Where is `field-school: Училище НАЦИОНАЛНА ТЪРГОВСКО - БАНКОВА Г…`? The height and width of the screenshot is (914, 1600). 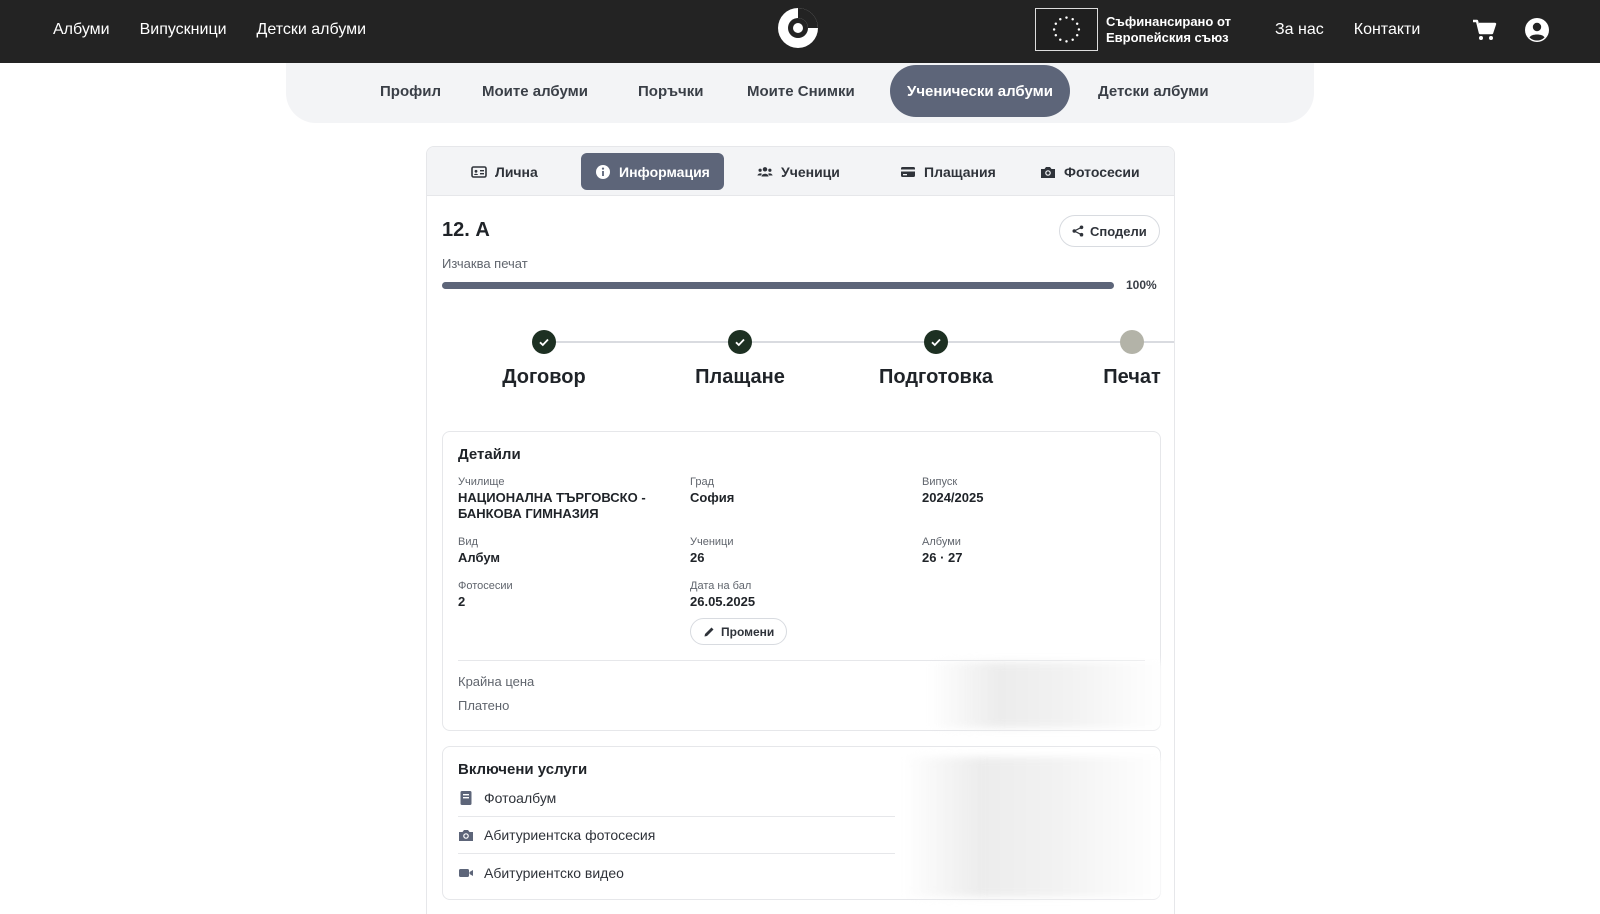 field-school: Училище НАЦИОНАЛНА ТЪРГОВСКО - БАНКОВА Г… is located at coordinates (552, 498).